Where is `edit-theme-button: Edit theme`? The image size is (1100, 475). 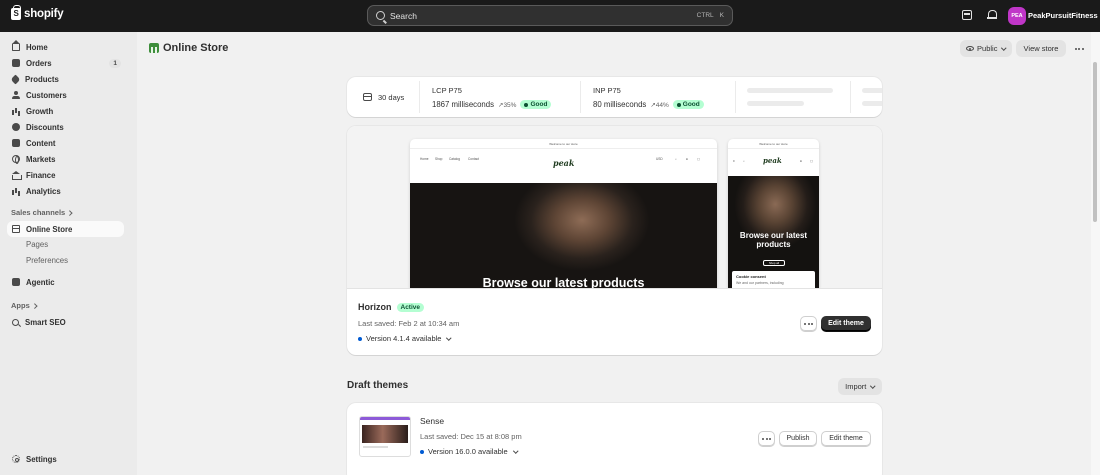 edit-theme-button: Edit theme is located at coordinates (846, 323).